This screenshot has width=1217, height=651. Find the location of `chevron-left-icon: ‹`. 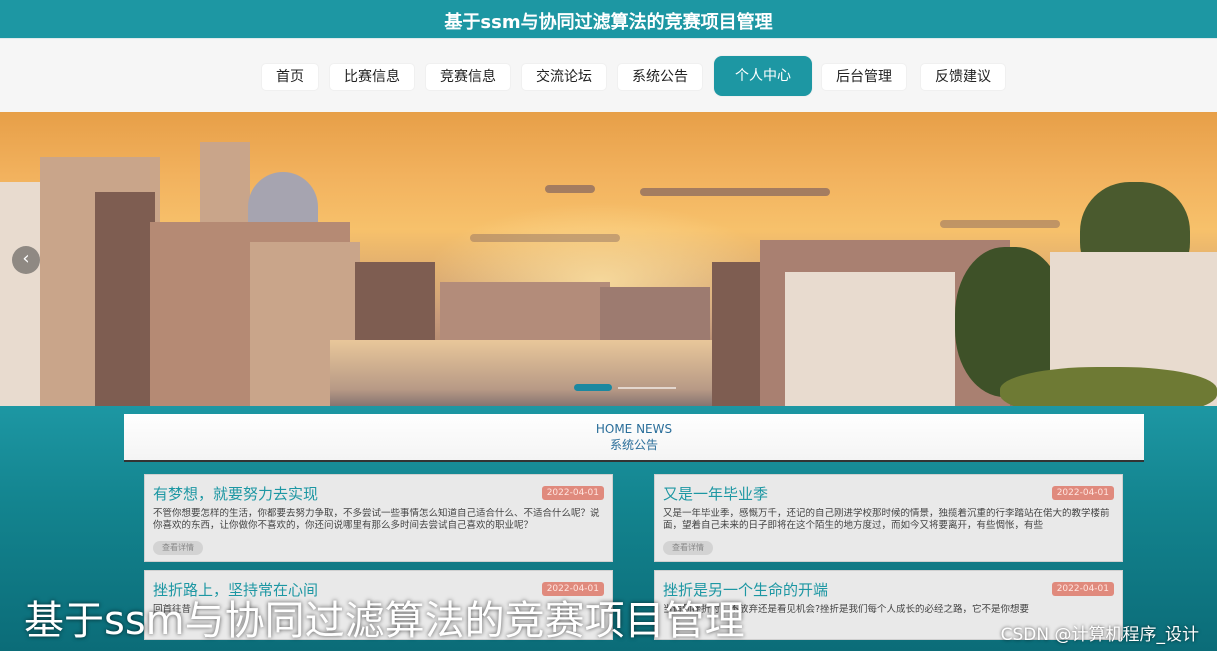

chevron-left-icon: ‹ is located at coordinates (26, 260).